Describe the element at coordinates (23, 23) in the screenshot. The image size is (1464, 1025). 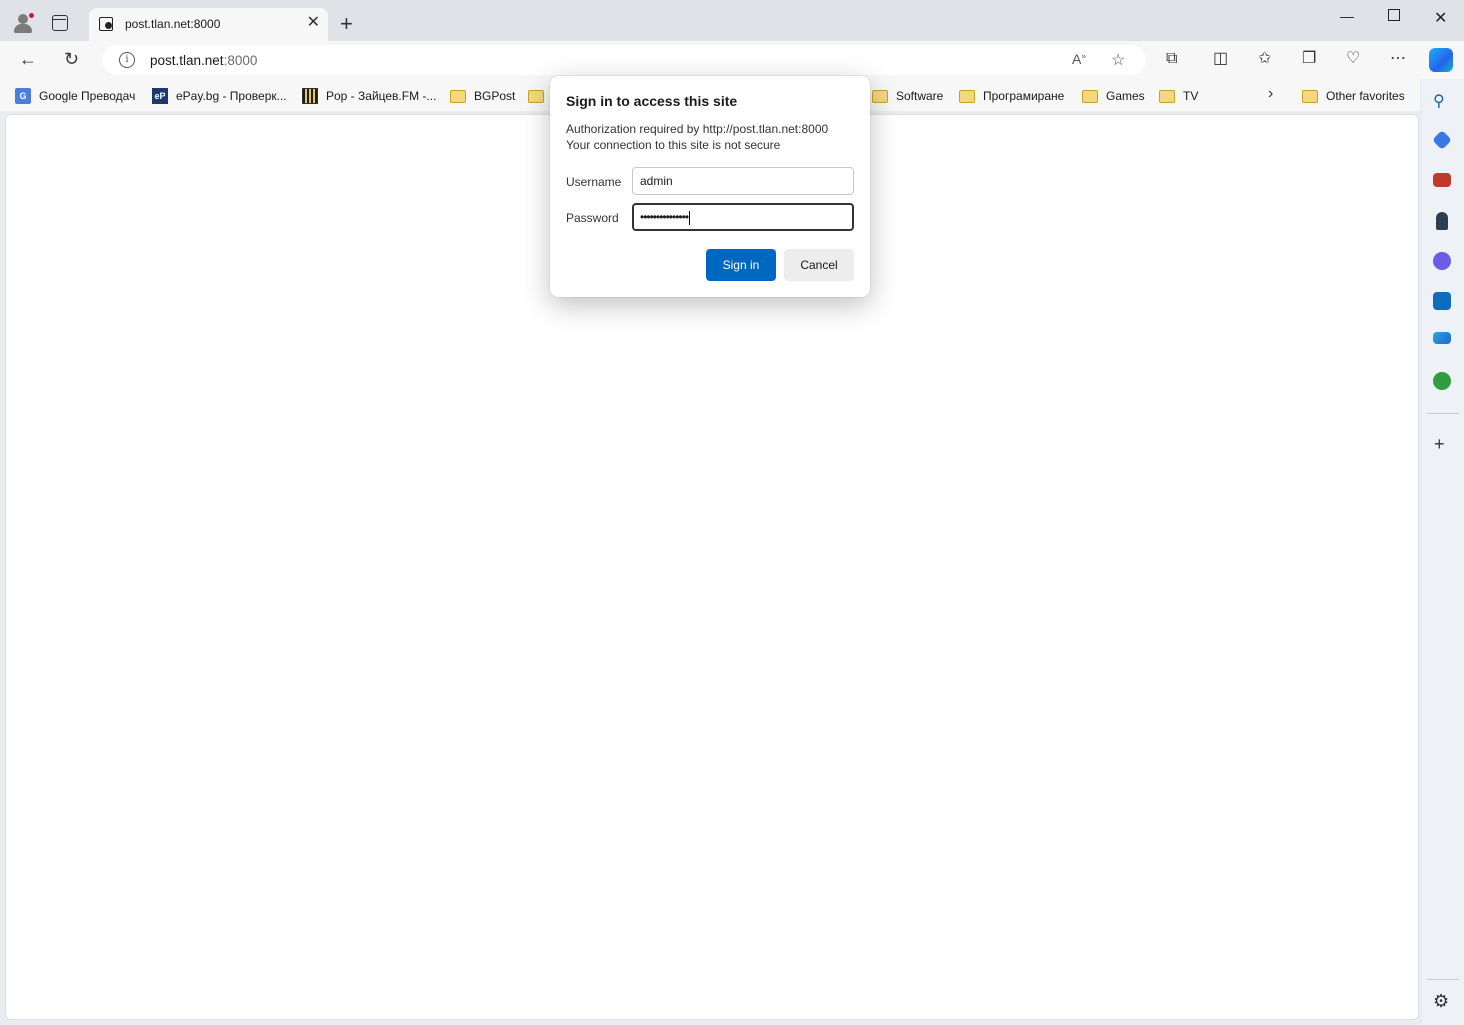
I see `profile-icon` at that location.